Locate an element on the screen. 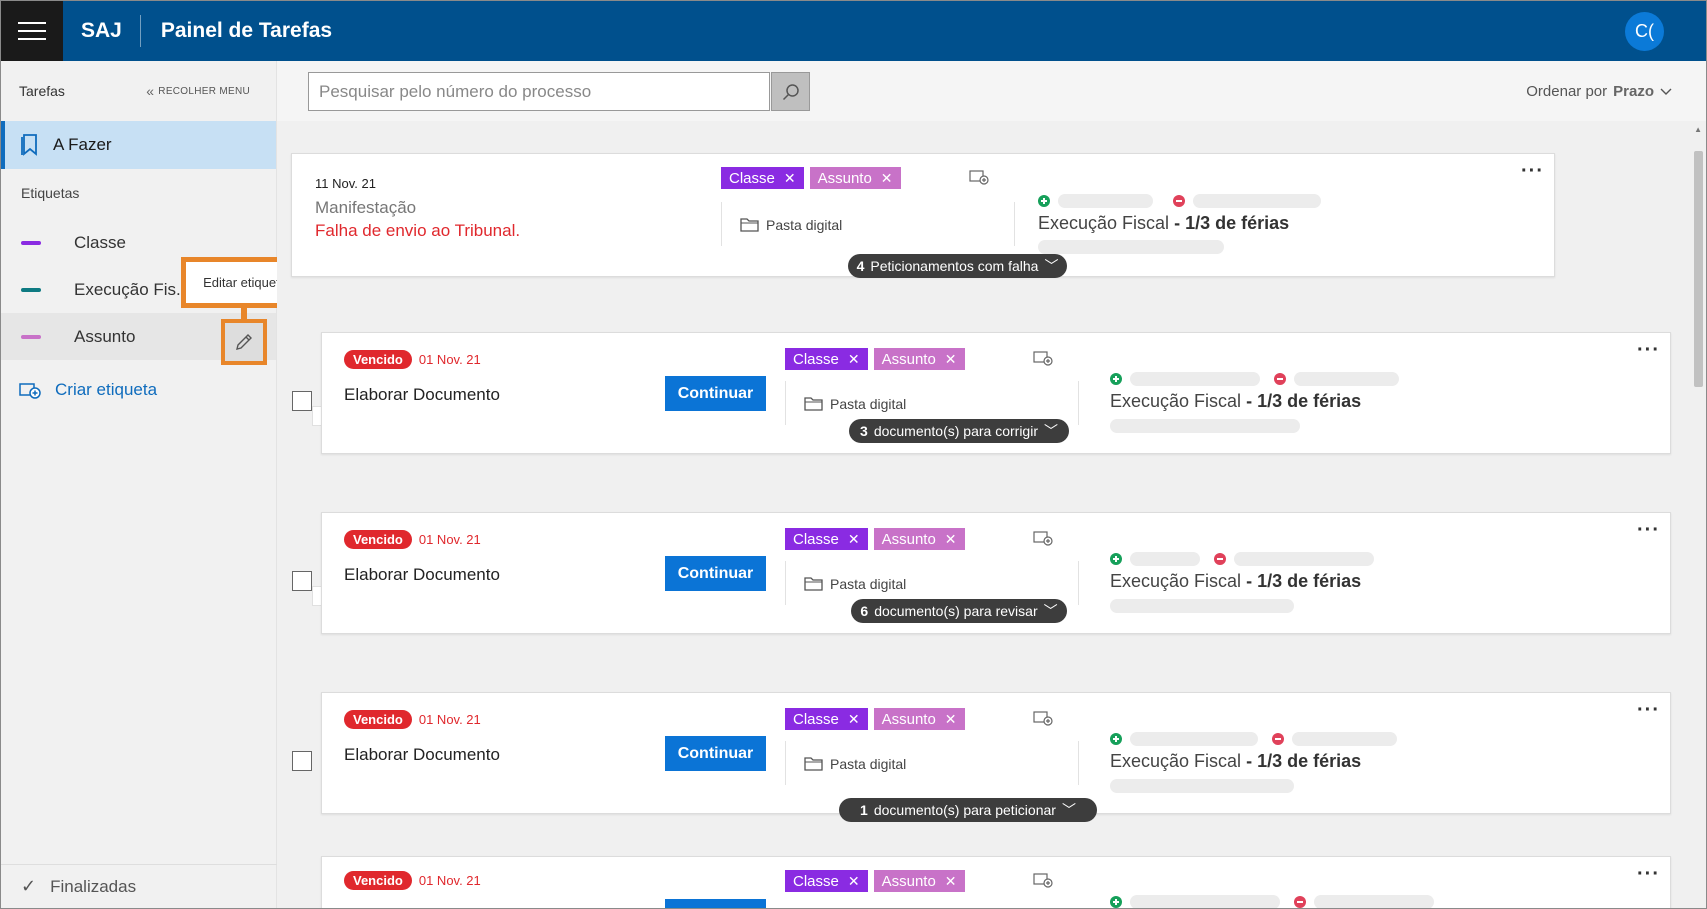  collapse-menu-button: « RECOLHER MENU is located at coordinates (198, 91).